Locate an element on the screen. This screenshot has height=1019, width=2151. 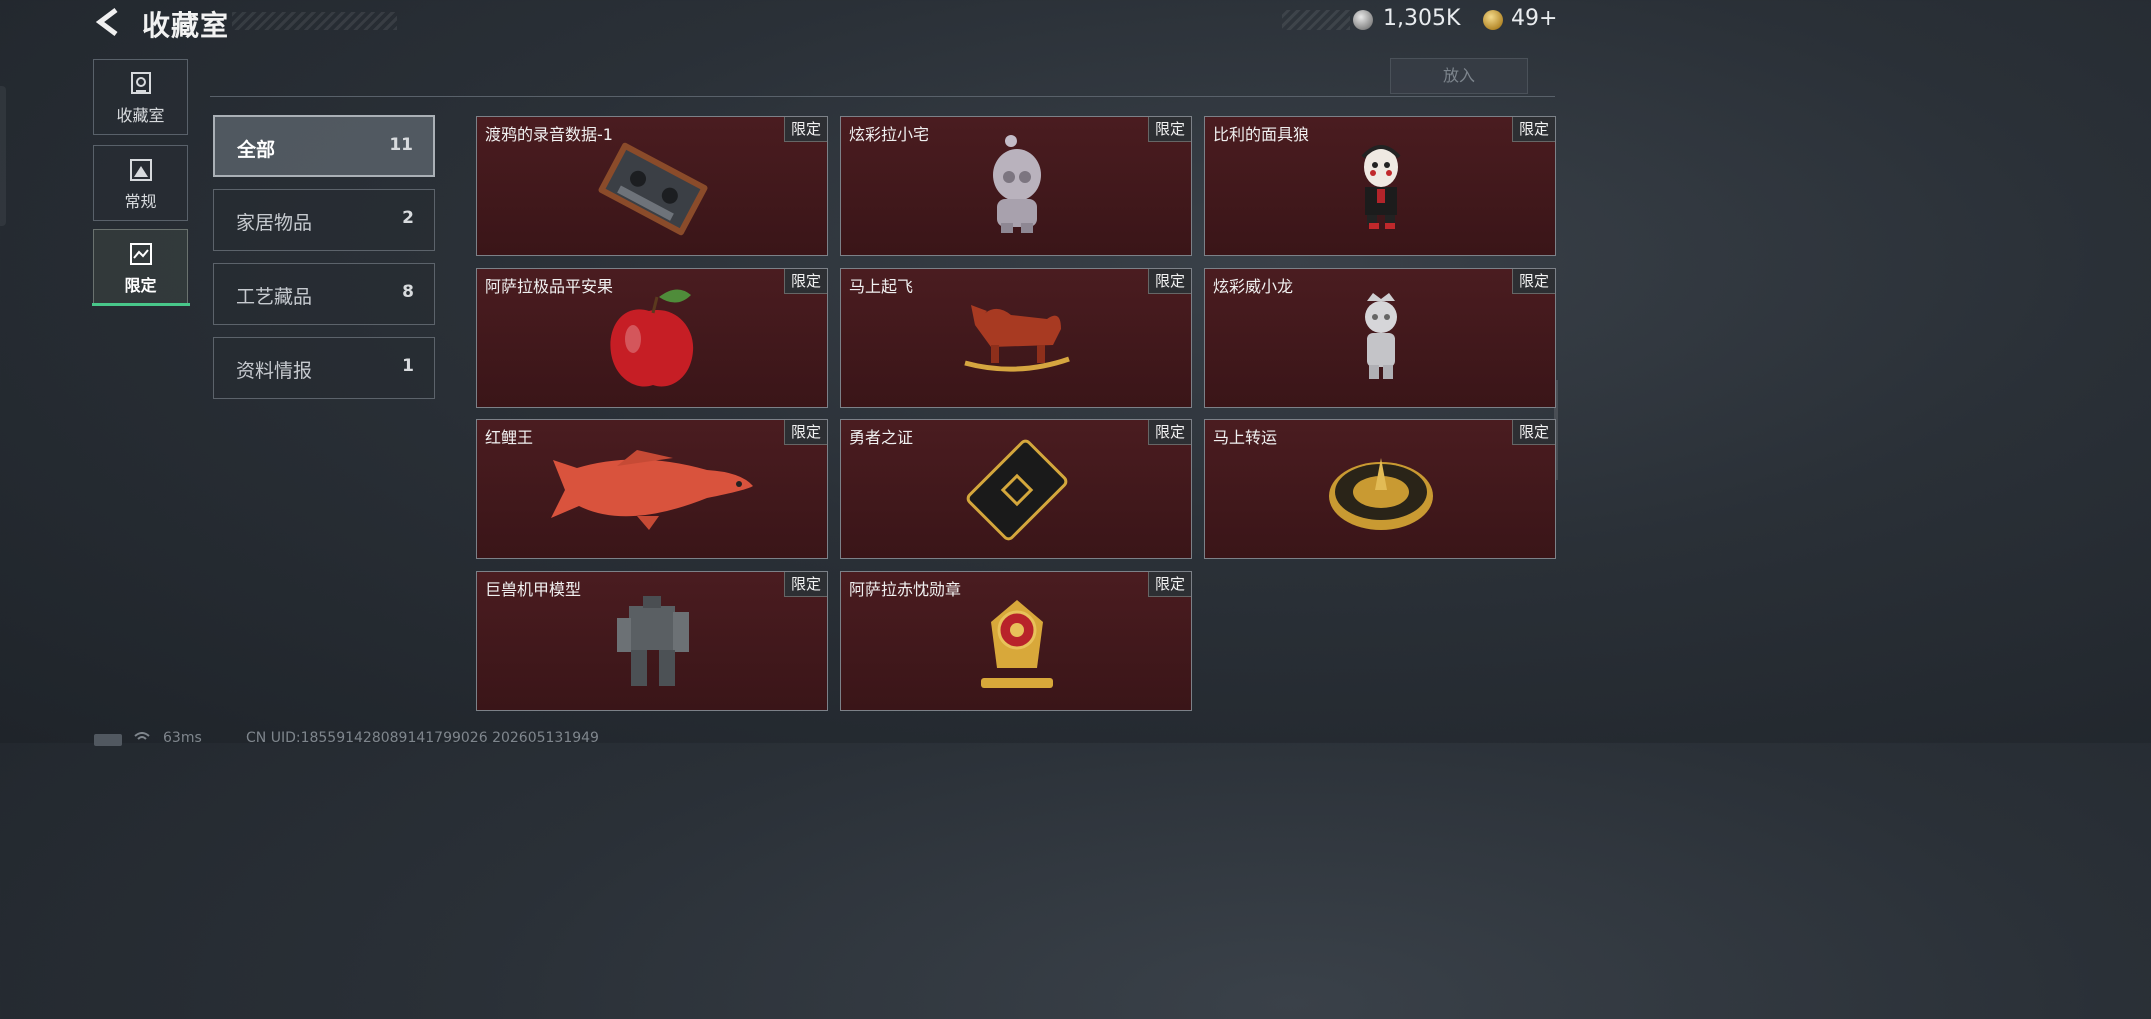
category-intel: 资料情报 1 is located at coordinates (324, 368).